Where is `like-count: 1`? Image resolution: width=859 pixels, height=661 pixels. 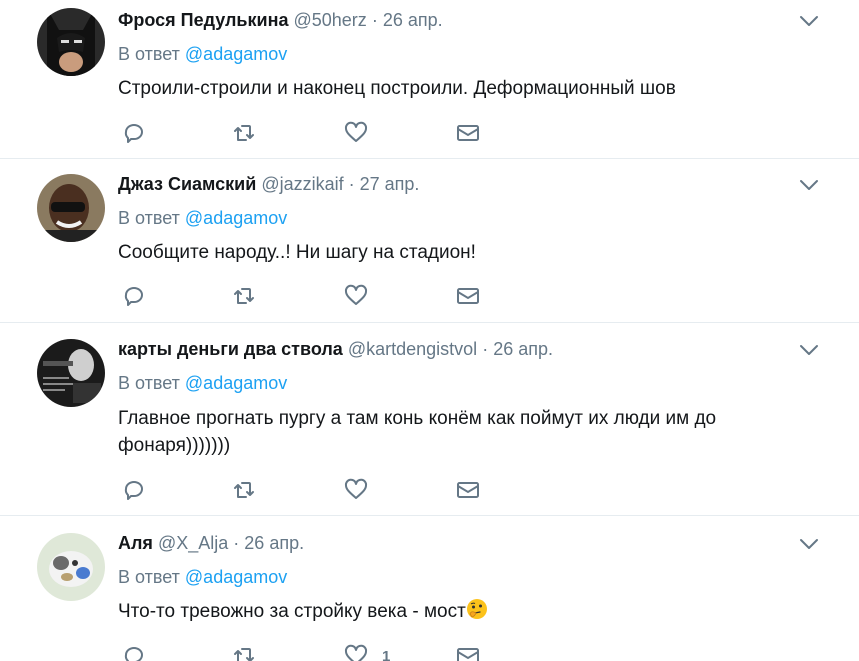
like-count: 1 is located at coordinates (386, 654).